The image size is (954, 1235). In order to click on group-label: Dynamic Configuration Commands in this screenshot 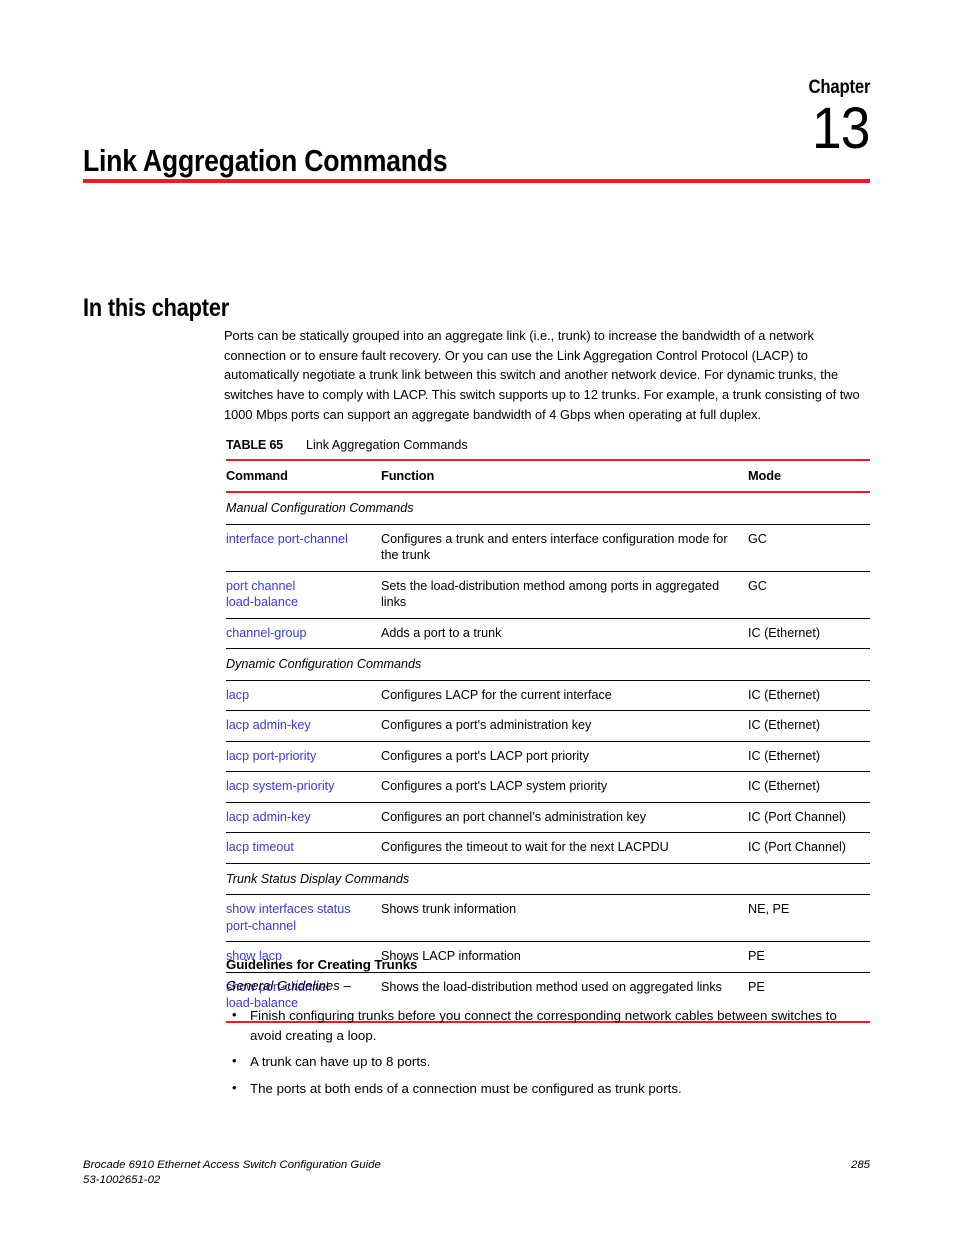, I will do `click(548, 664)`.